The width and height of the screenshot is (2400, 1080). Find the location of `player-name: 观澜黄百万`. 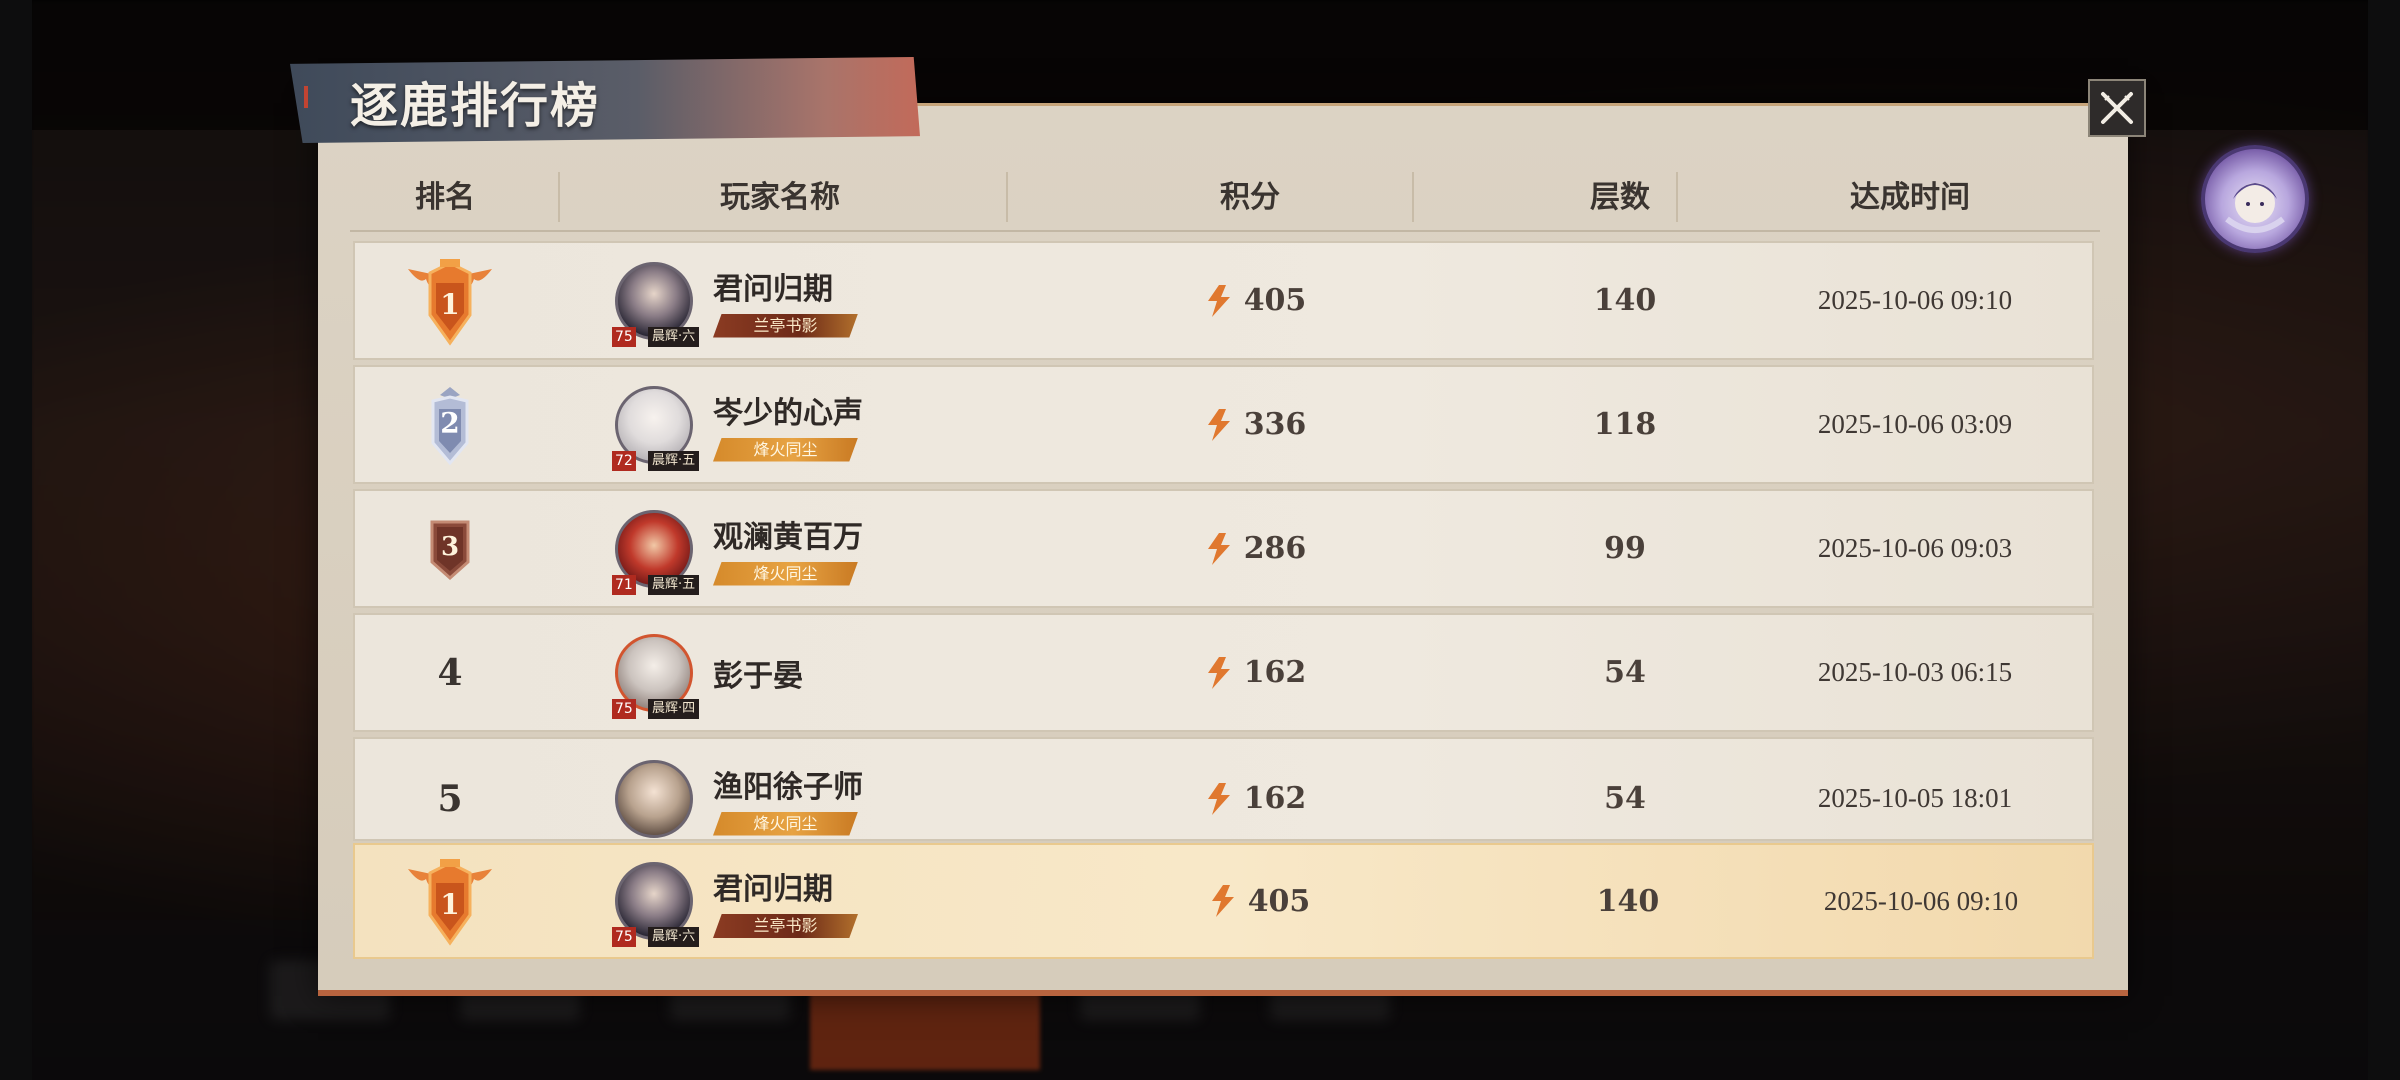

player-name: 观澜黄百万 is located at coordinates (788, 537).